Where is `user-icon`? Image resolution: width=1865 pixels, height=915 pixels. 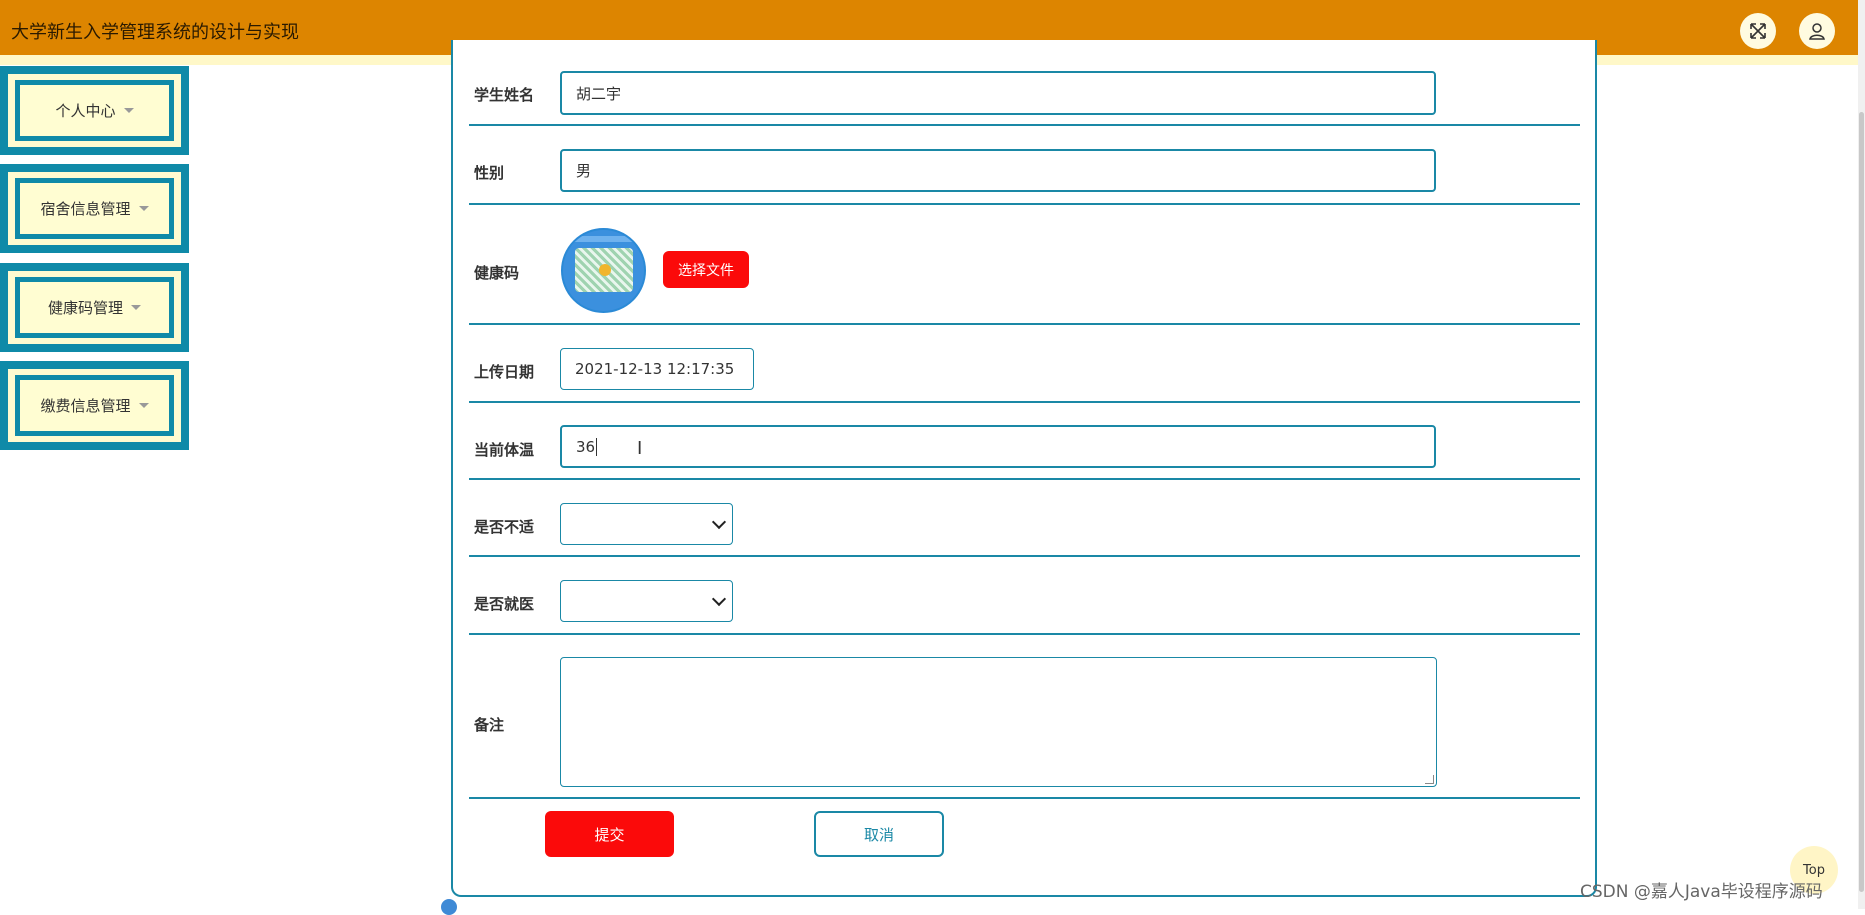 user-icon is located at coordinates (1817, 31).